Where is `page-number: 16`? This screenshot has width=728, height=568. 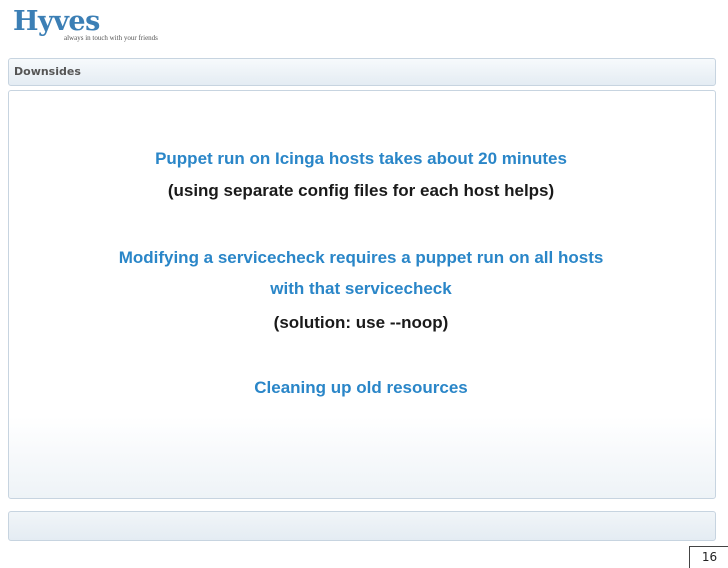
page-number: 16 is located at coordinates (709, 557).